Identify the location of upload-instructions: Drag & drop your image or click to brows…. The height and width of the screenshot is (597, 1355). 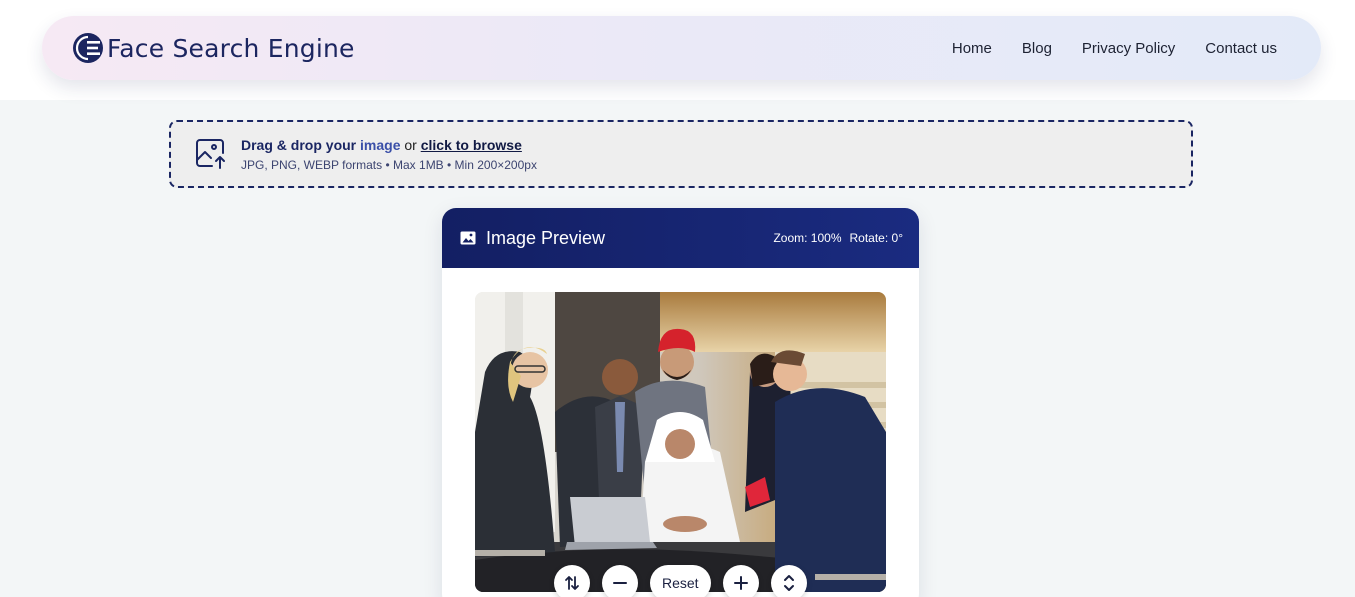
(389, 145).